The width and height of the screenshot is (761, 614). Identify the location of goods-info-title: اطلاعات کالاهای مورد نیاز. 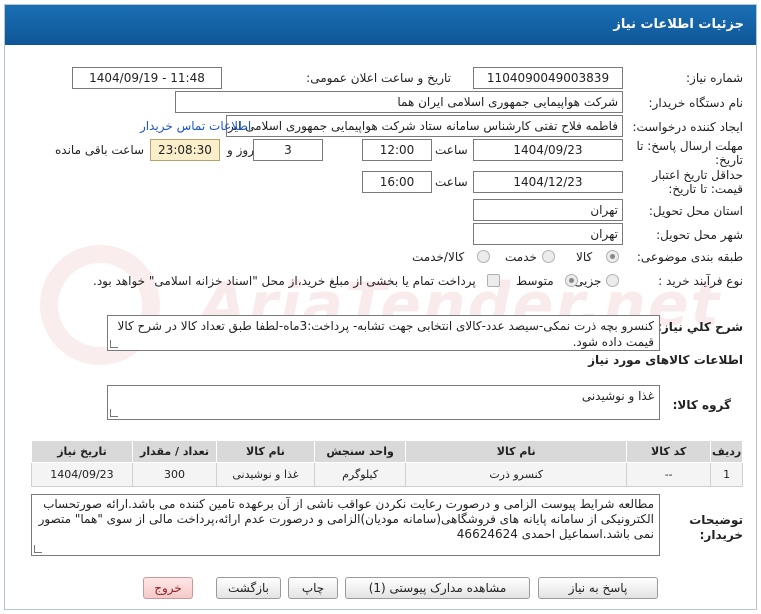
(665, 360).